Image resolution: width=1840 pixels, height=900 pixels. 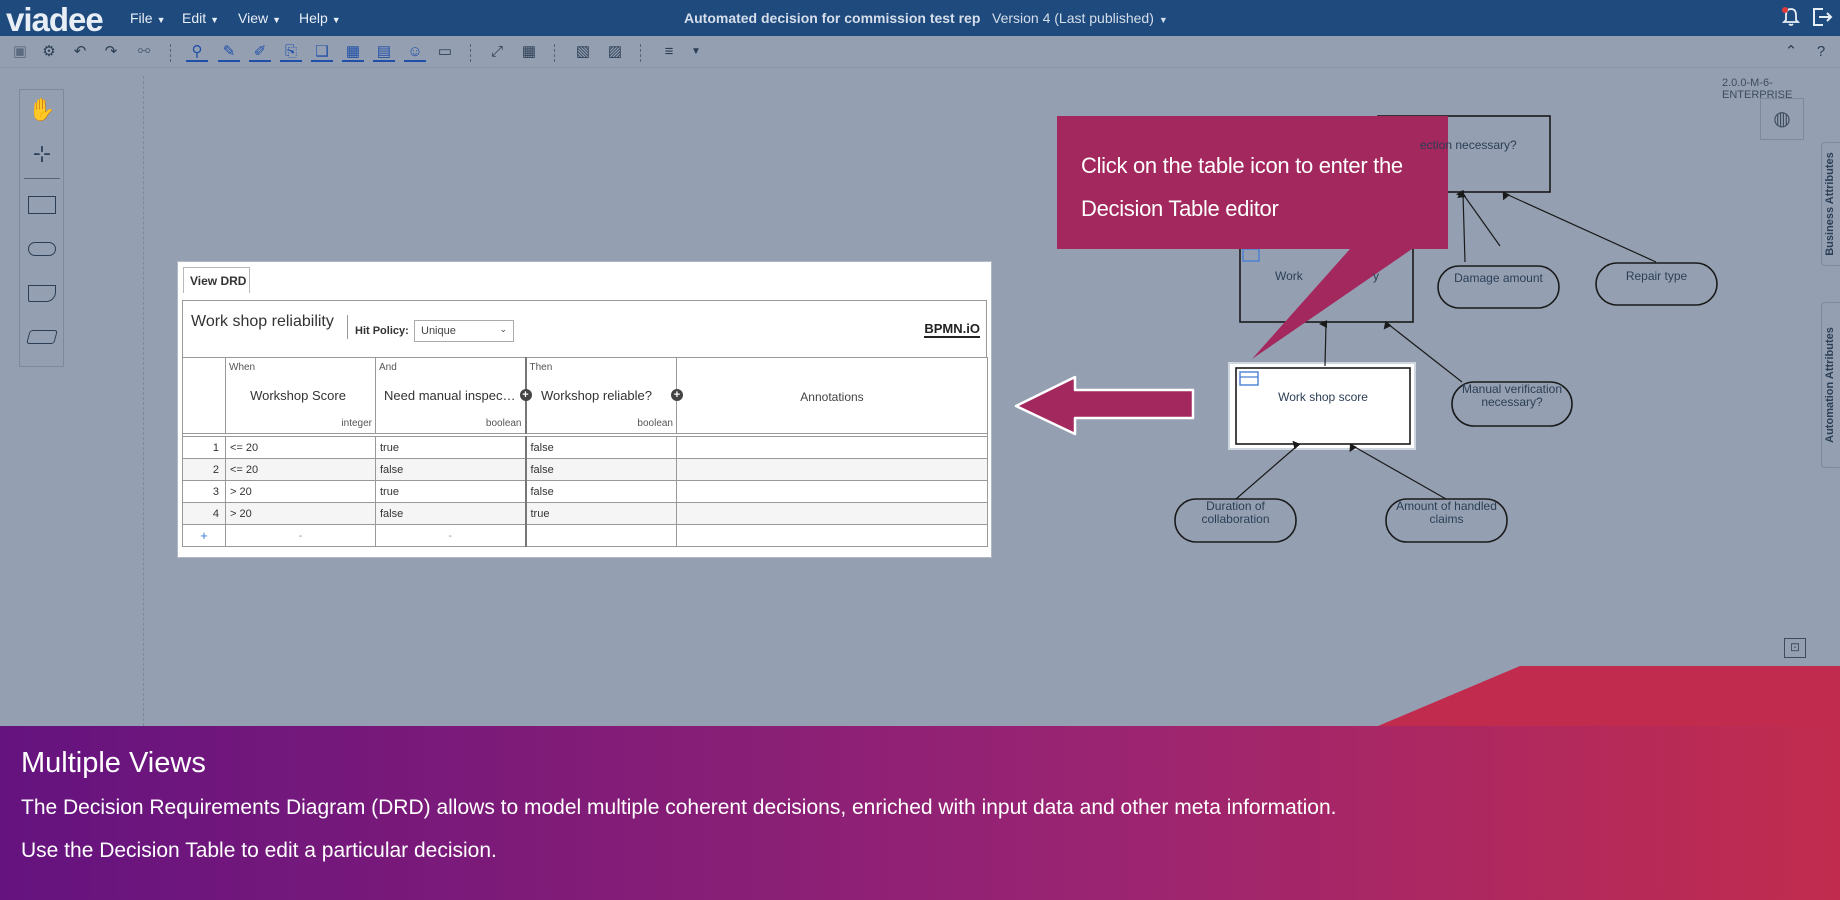 I want to click on row-number-header, so click(x=204, y=395).